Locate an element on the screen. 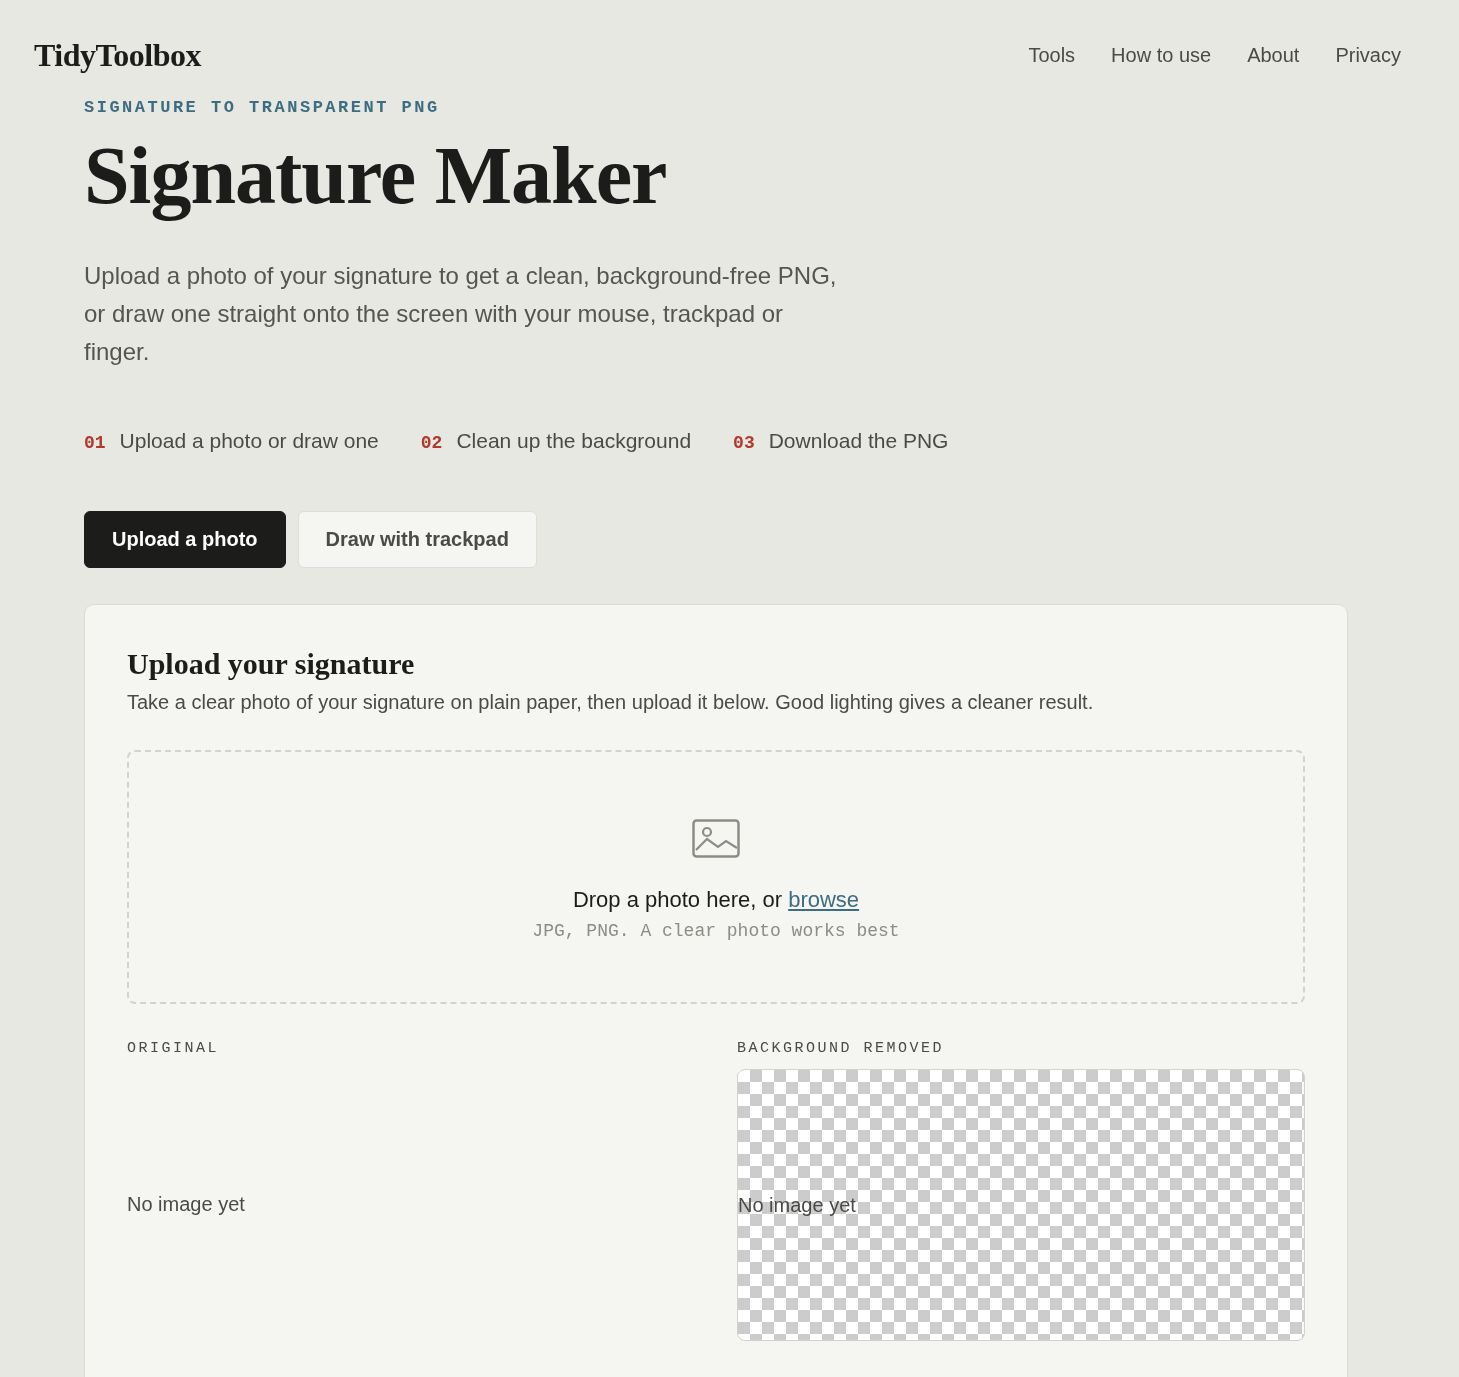 Image resolution: width=1459 pixels, height=1377 pixels. step-label: Clean up the background is located at coordinates (574, 441).